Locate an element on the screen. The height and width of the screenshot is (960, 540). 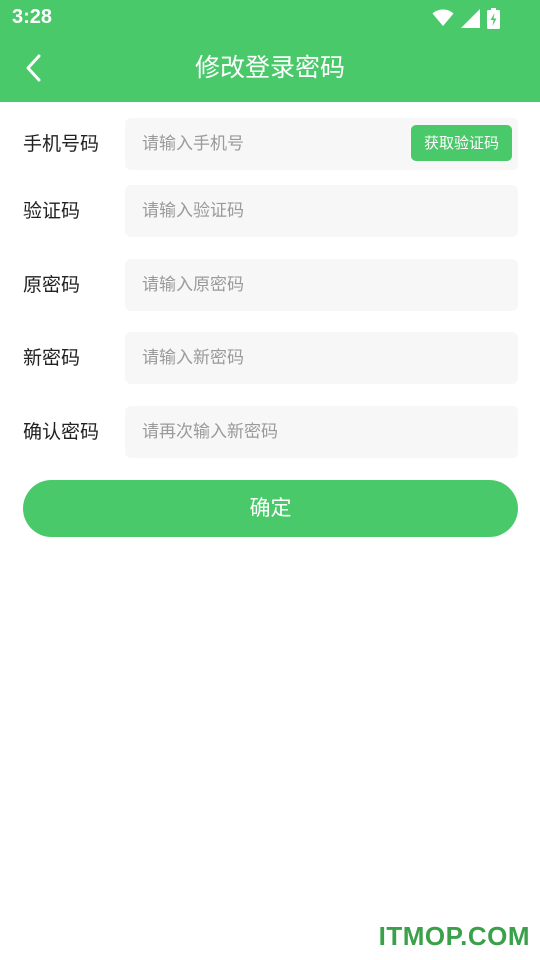
code-input is located at coordinates (321, 211).